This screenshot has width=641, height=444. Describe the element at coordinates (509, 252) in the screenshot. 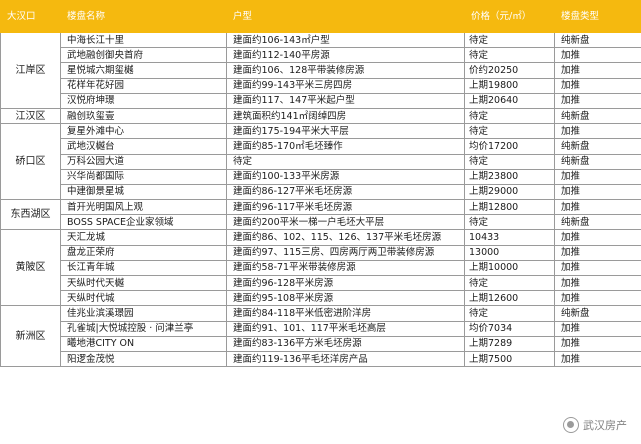

I see `price-cell: 13000` at that location.